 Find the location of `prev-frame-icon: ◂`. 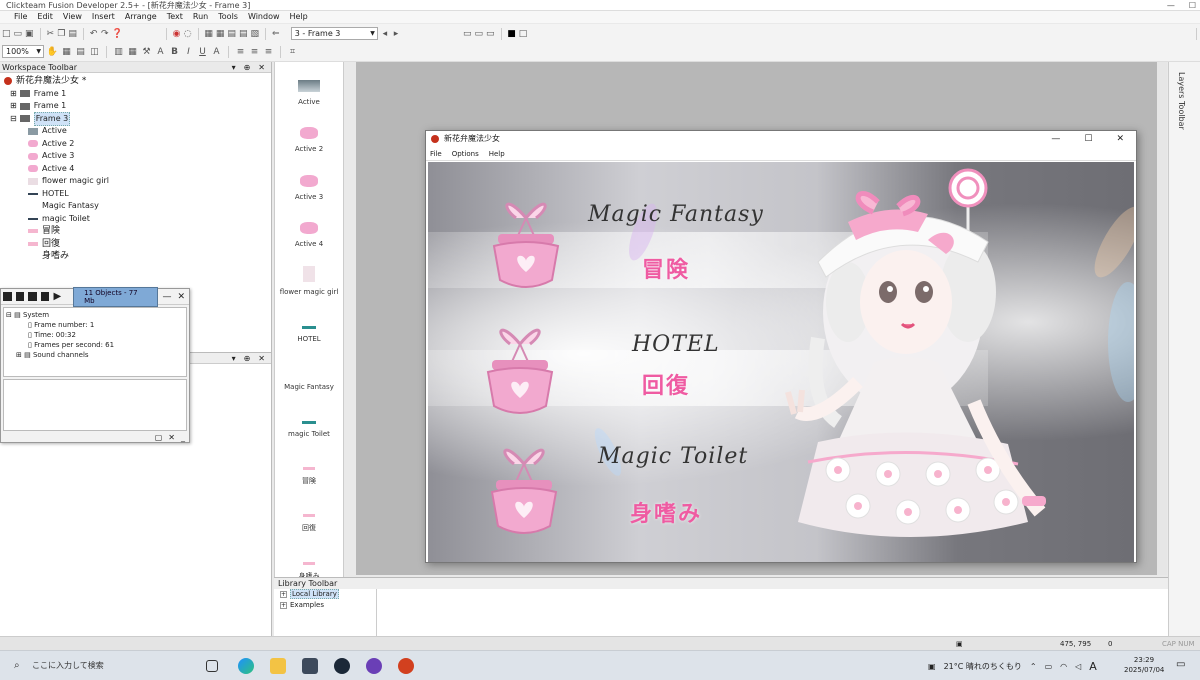

prev-frame-icon: ◂ is located at coordinates (385, 33).